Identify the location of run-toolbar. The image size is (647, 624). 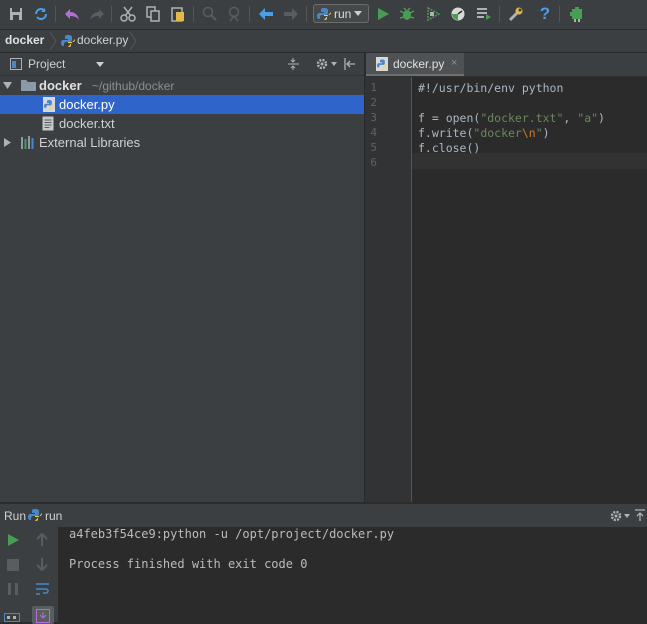
(29, 575).